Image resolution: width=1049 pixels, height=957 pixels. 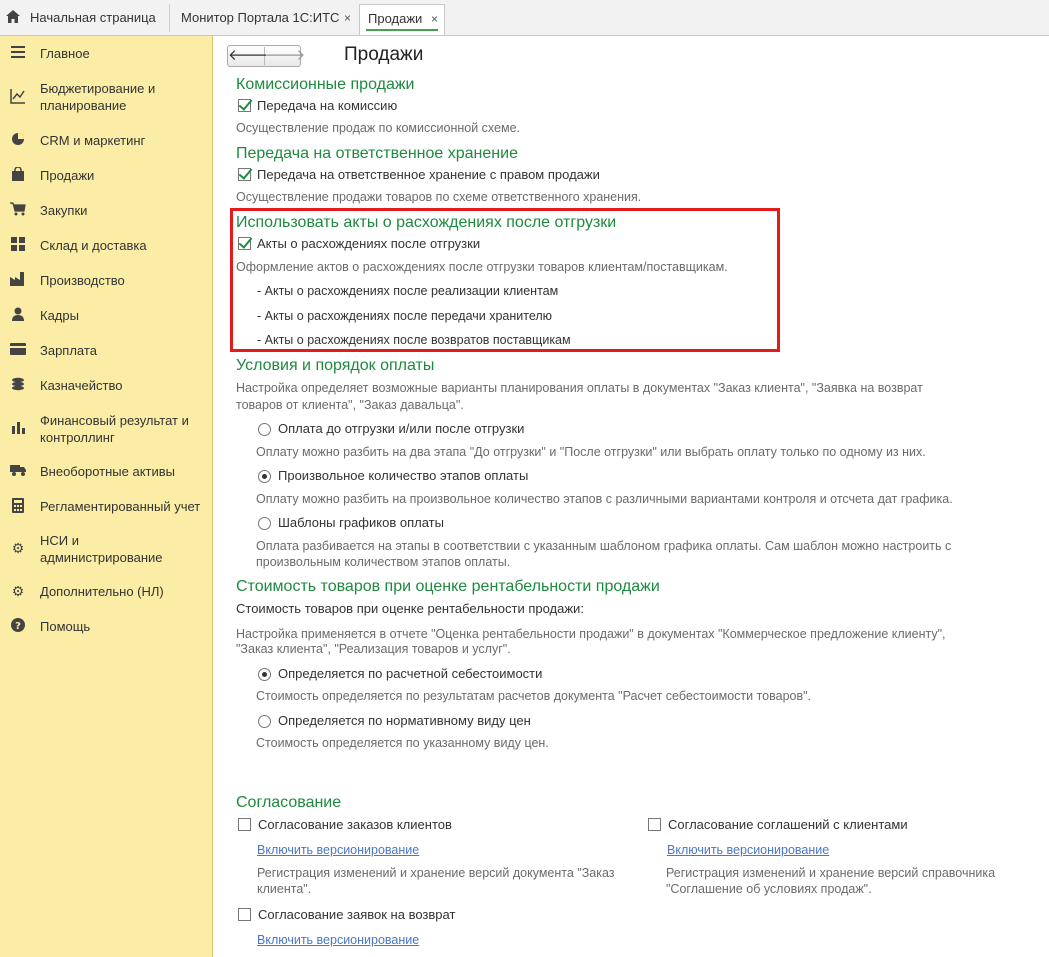 I want to click on factory-icon, so click(x=18, y=281).